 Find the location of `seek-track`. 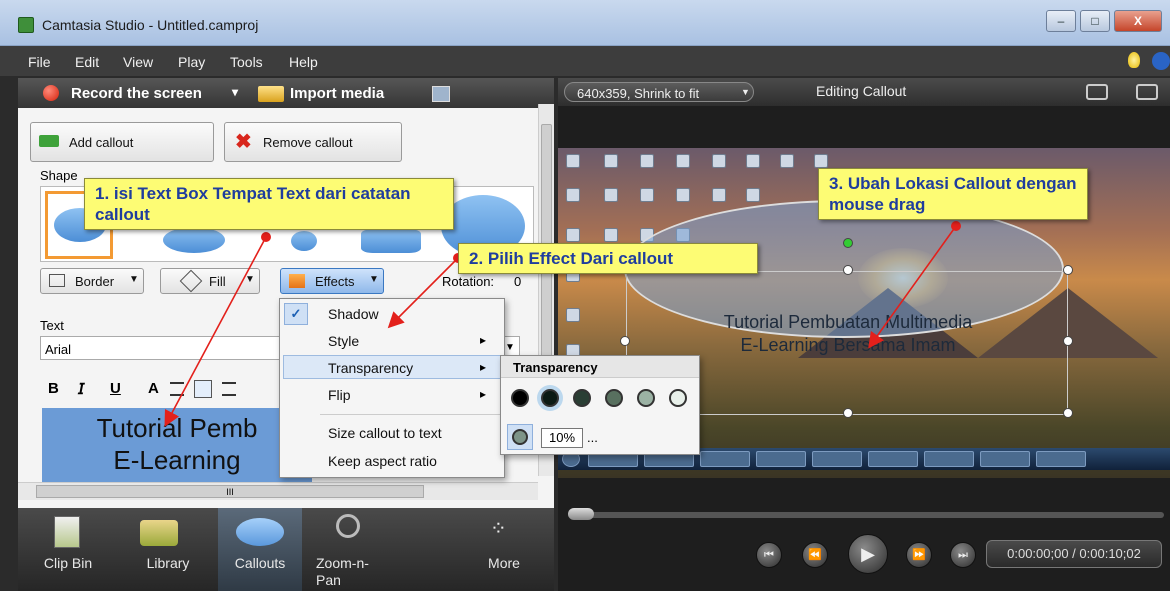

seek-track is located at coordinates (866, 515).